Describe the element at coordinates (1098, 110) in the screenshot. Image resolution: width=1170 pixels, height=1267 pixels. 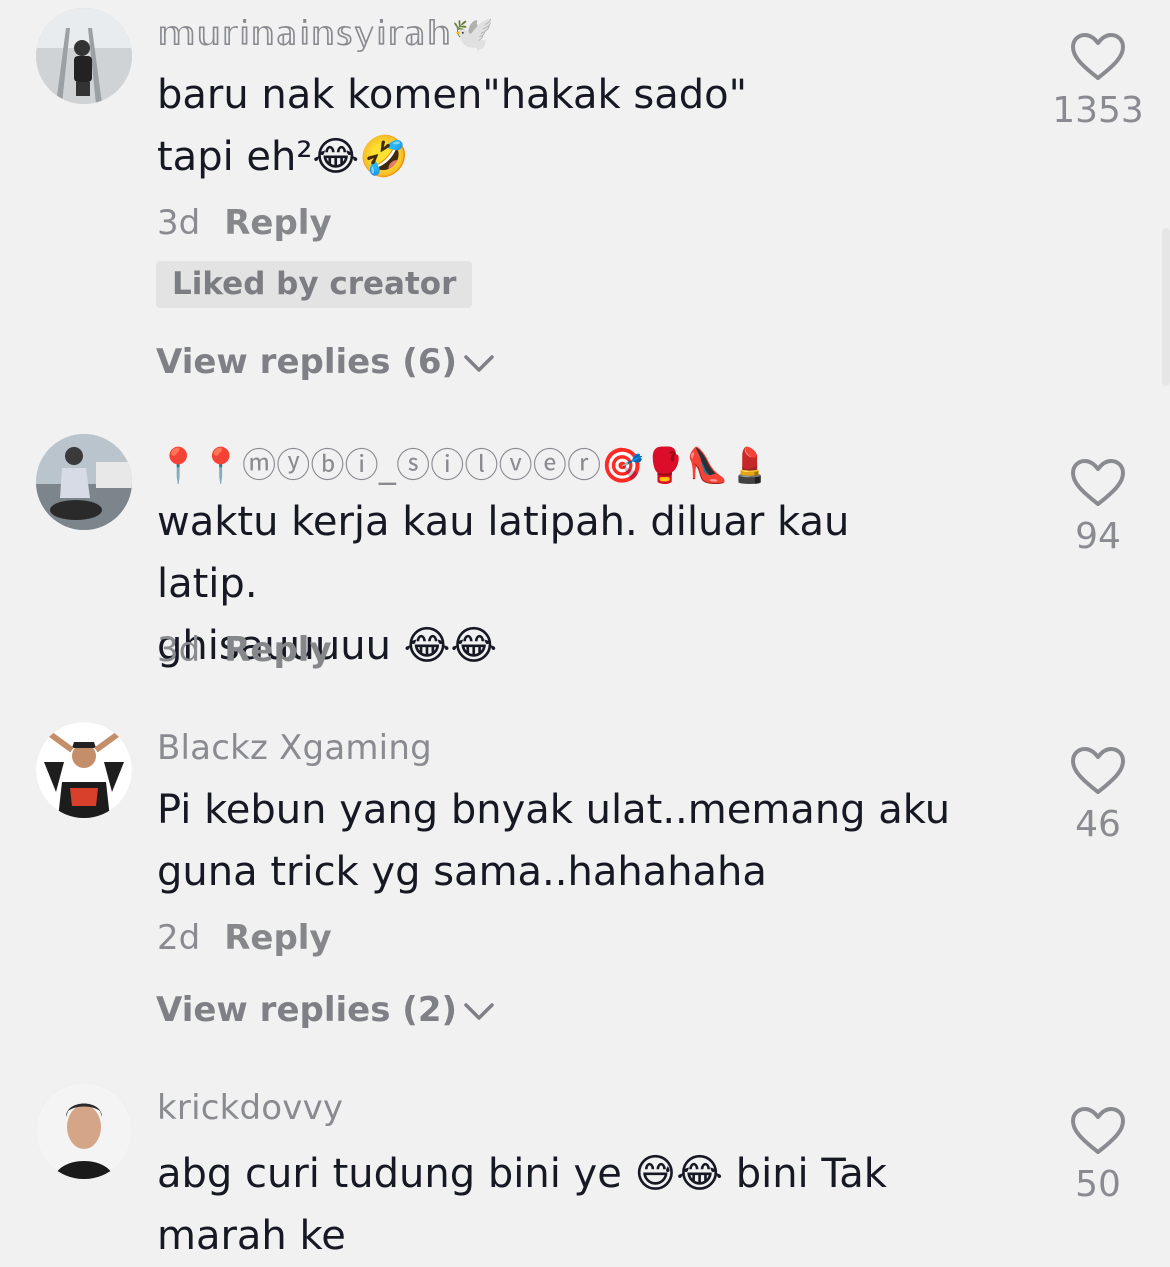
I see `like-count: 1353` at that location.